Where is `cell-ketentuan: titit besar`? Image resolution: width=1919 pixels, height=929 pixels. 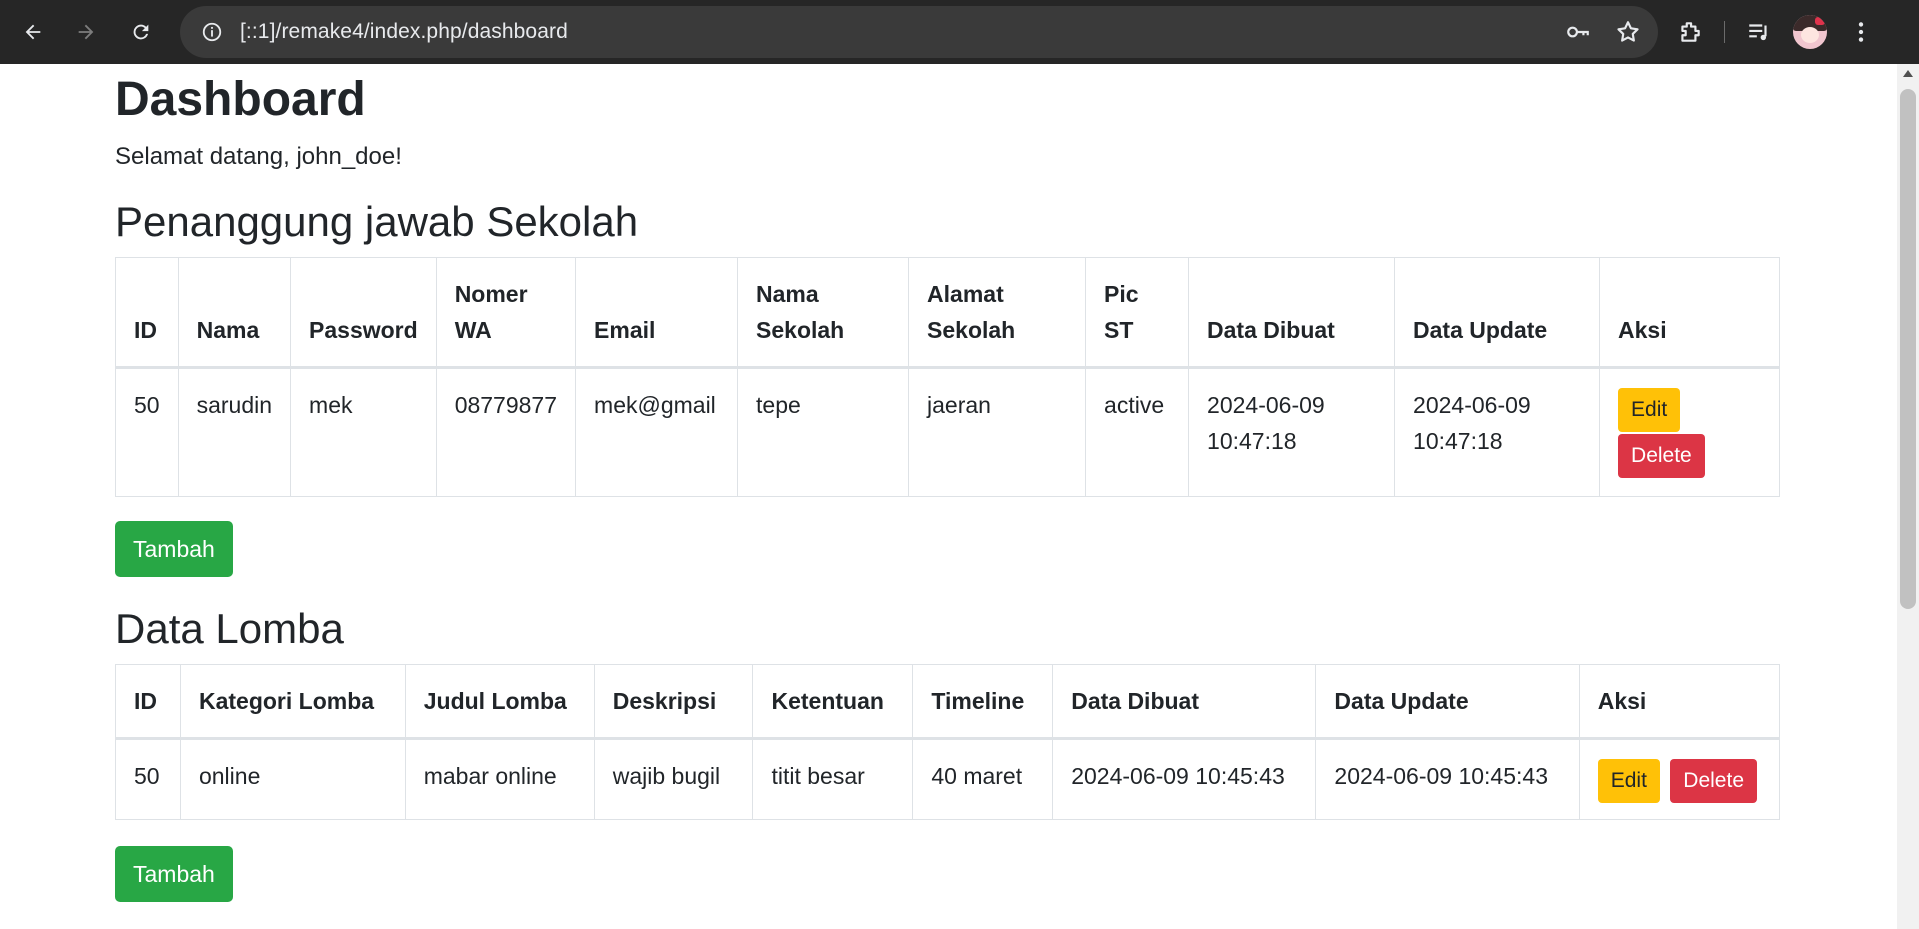 cell-ketentuan: titit besar is located at coordinates (833, 779).